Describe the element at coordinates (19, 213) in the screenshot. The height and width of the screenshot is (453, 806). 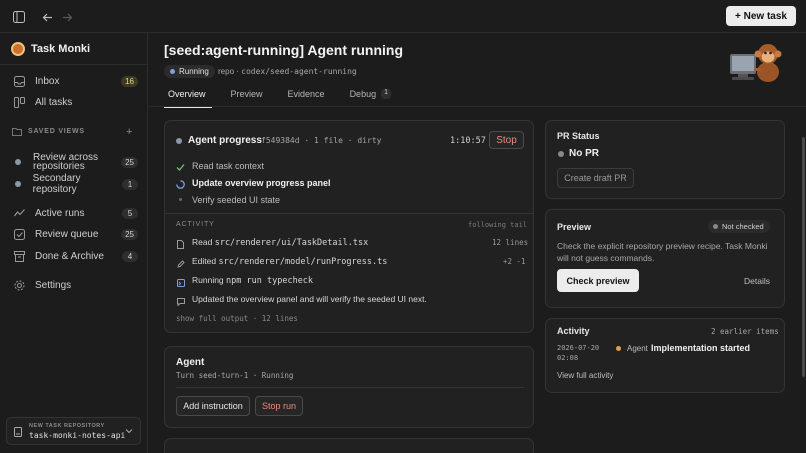
I see `activity-icon` at that location.